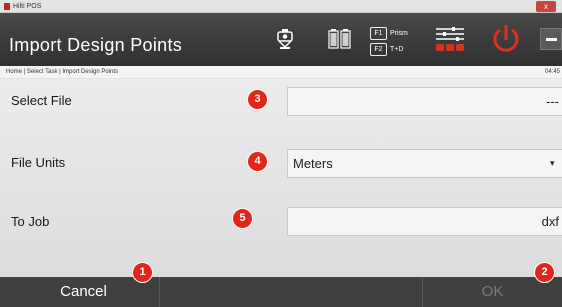 Image resolution: width=562 pixels, height=307 pixels. What do you see at coordinates (96, 45) in the screenshot?
I see `page-title: Import Design Points` at bounding box center [96, 45].